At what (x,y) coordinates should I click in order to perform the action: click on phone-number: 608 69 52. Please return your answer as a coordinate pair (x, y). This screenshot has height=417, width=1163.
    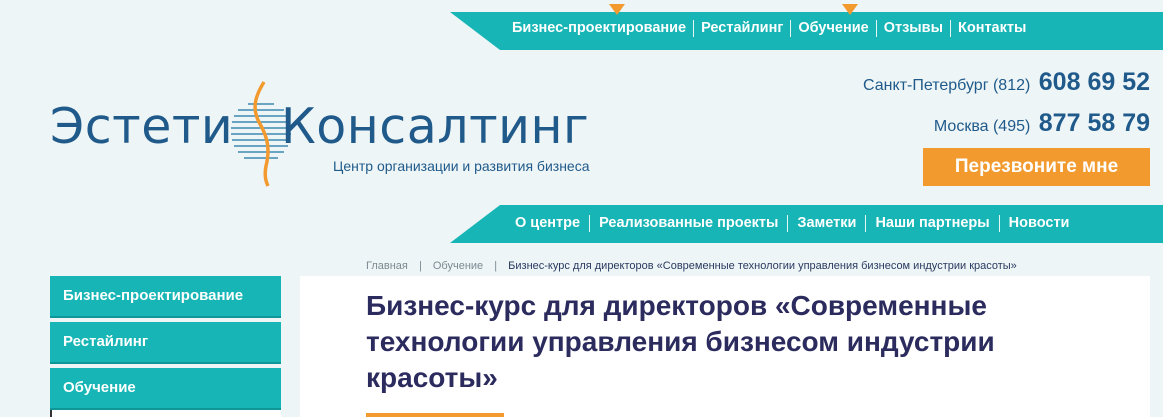
    Looking at the image, I should click on (1094, 82).